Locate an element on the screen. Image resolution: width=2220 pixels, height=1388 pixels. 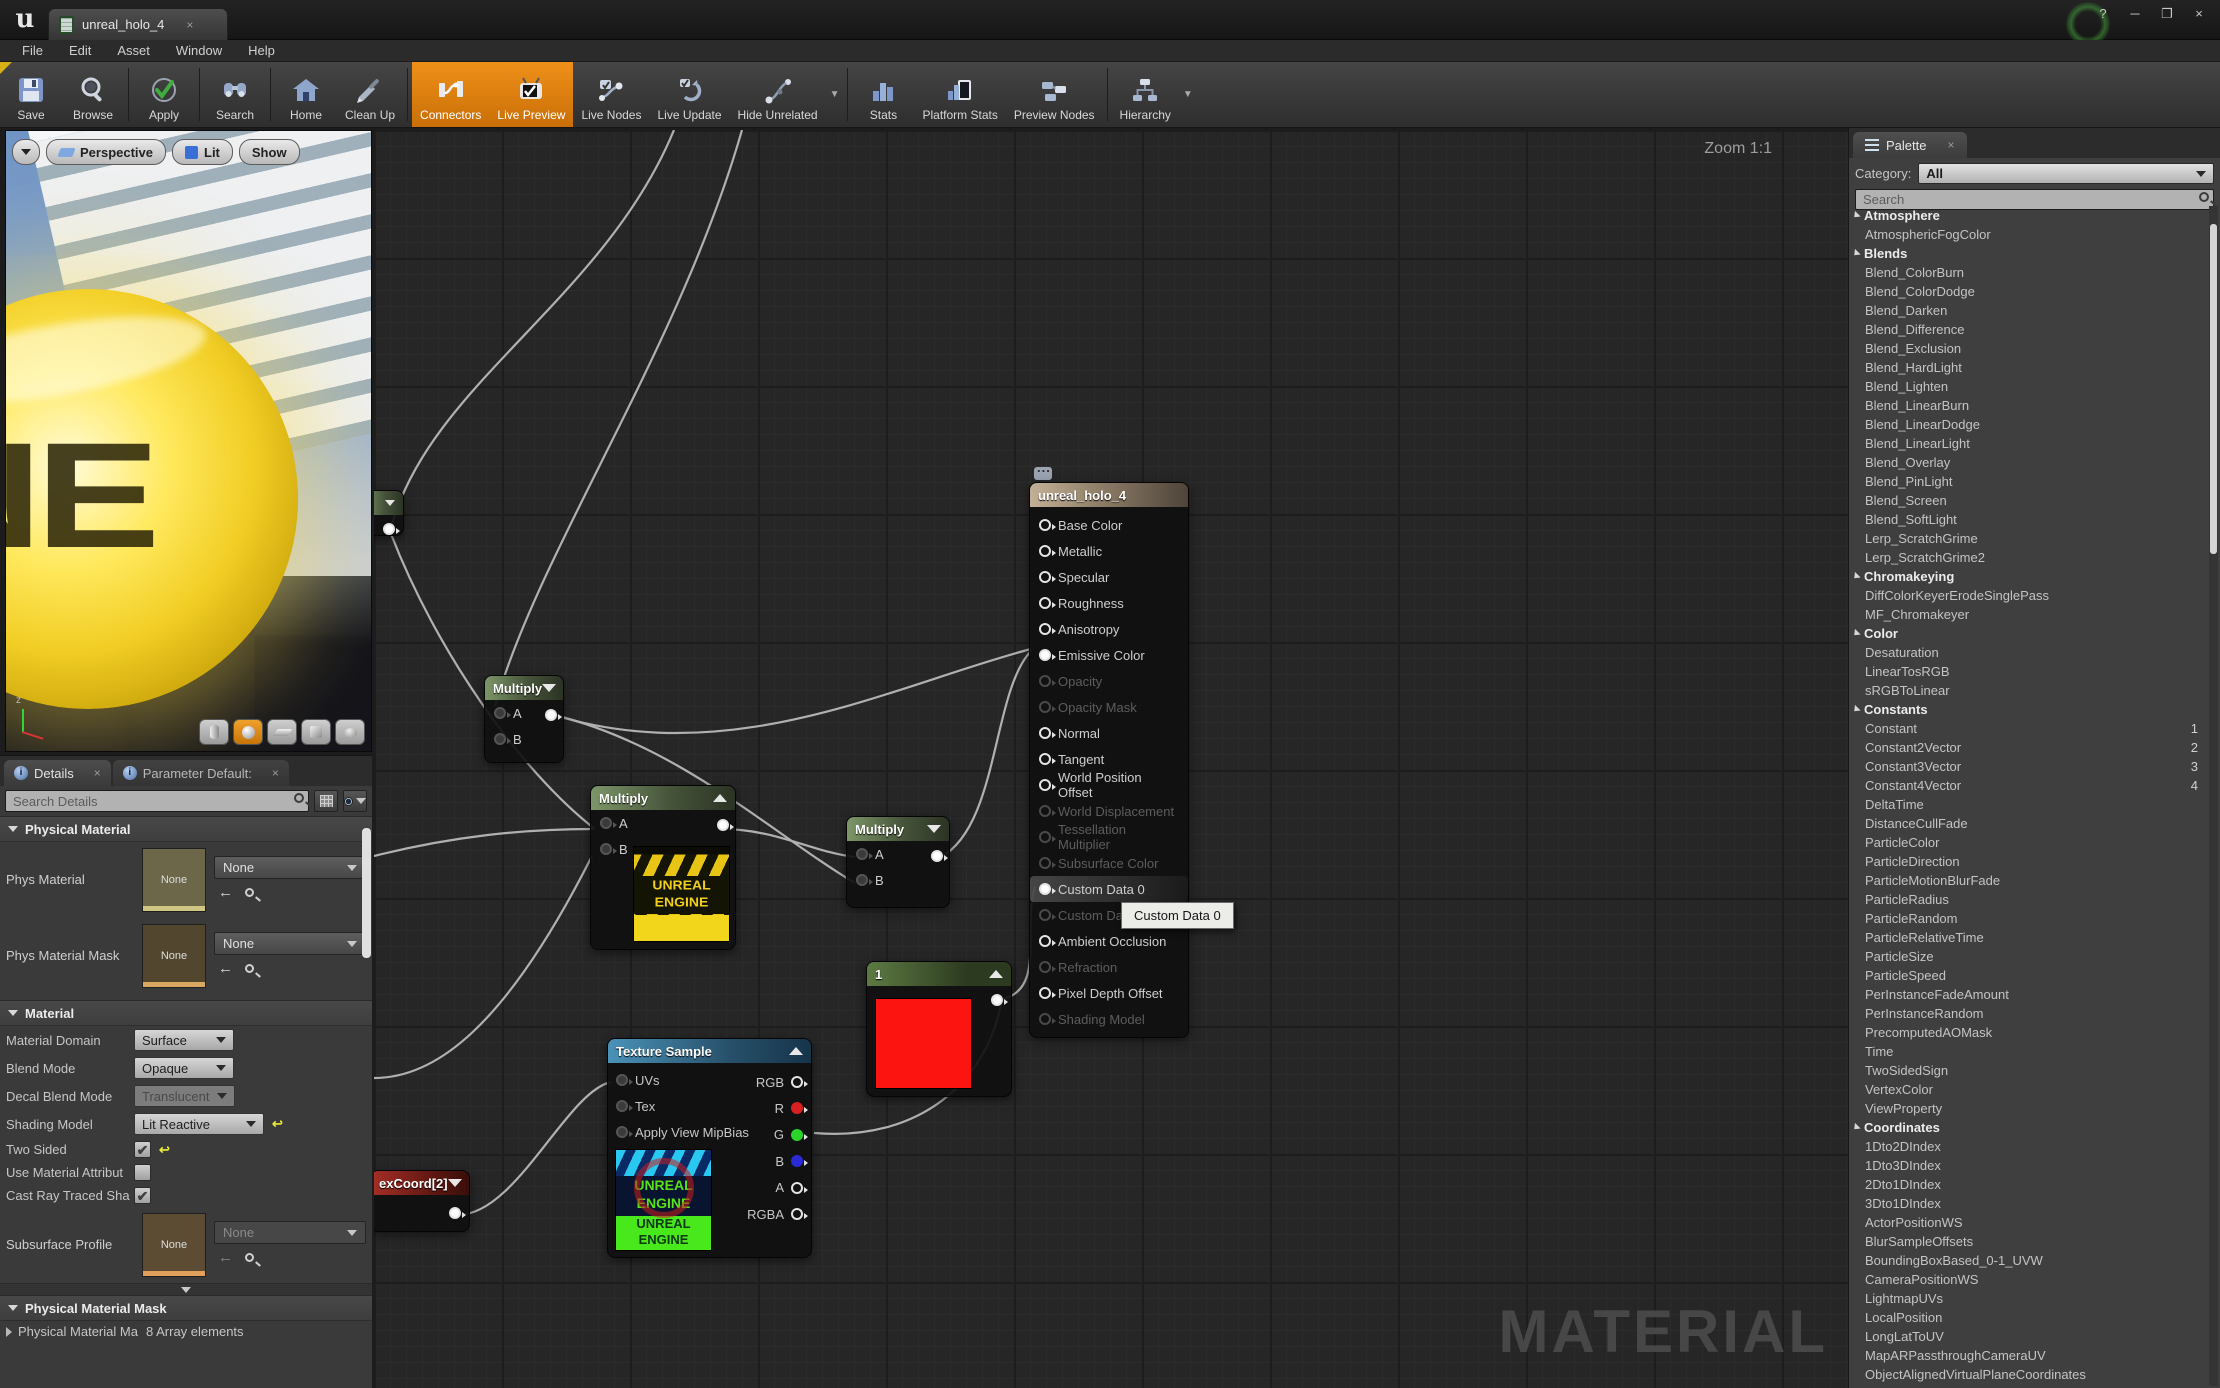
palette-item: ParticleSpeed is located at coordinates (2028, 975).